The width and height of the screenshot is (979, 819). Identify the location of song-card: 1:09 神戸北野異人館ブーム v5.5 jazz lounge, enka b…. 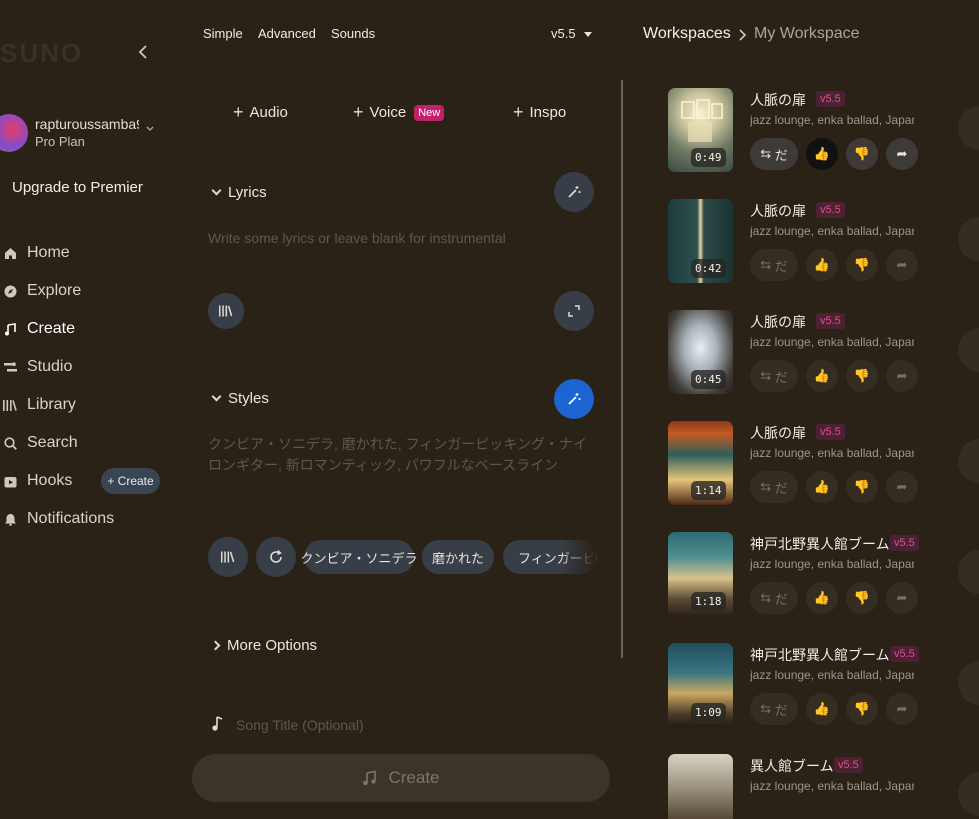
(818, 688).